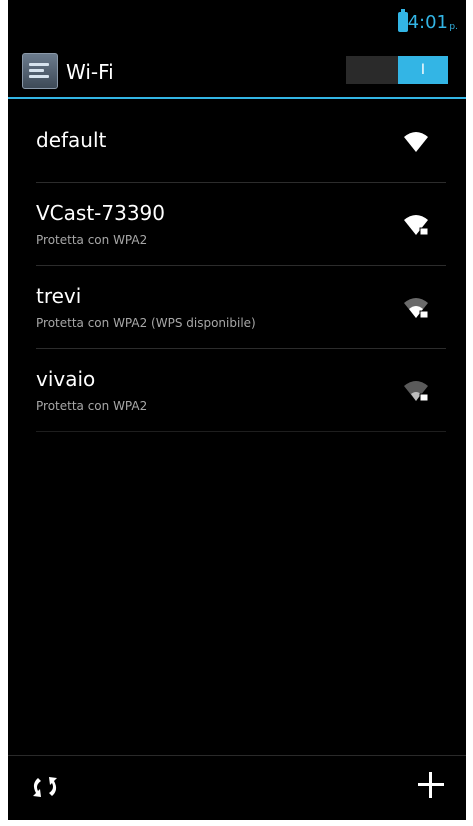 The width and height of the screenshot is (473, 826). I want to click on status-ampm: p., so click(453, 27).